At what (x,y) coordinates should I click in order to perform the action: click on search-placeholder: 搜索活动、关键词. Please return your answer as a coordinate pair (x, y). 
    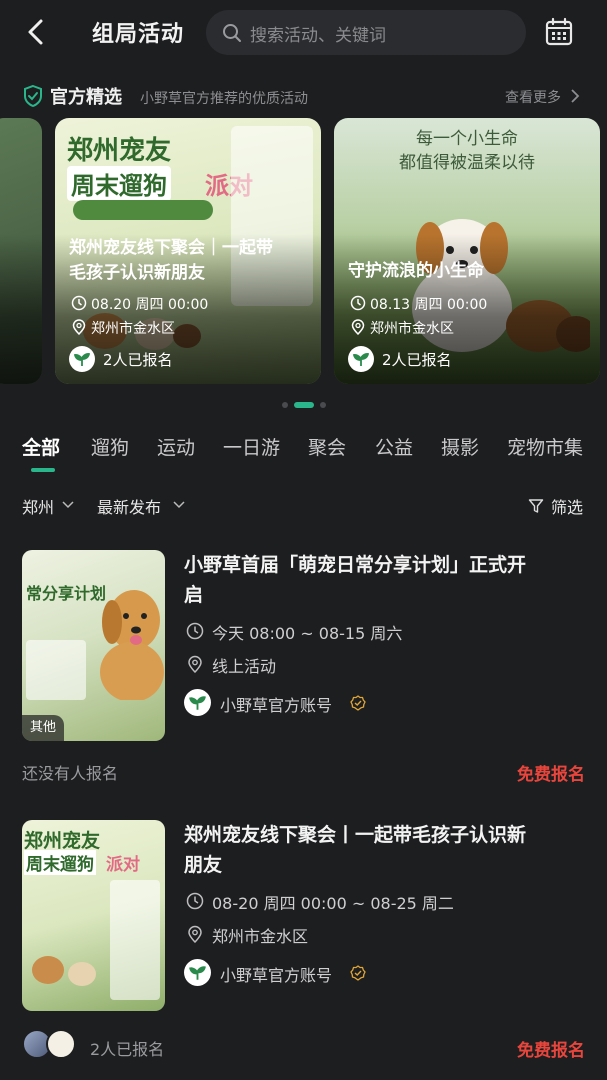
    Looking at the image, I should click on (318, 33).